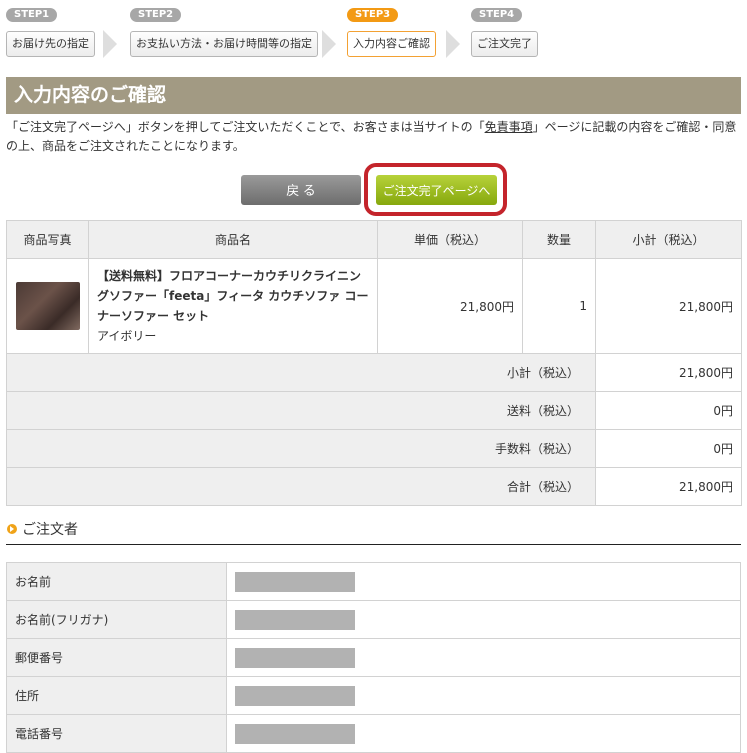 The height and width of the screenshot is (753, 747). I want to click on page-title: 入力内容のご確認, so click(90, 95).